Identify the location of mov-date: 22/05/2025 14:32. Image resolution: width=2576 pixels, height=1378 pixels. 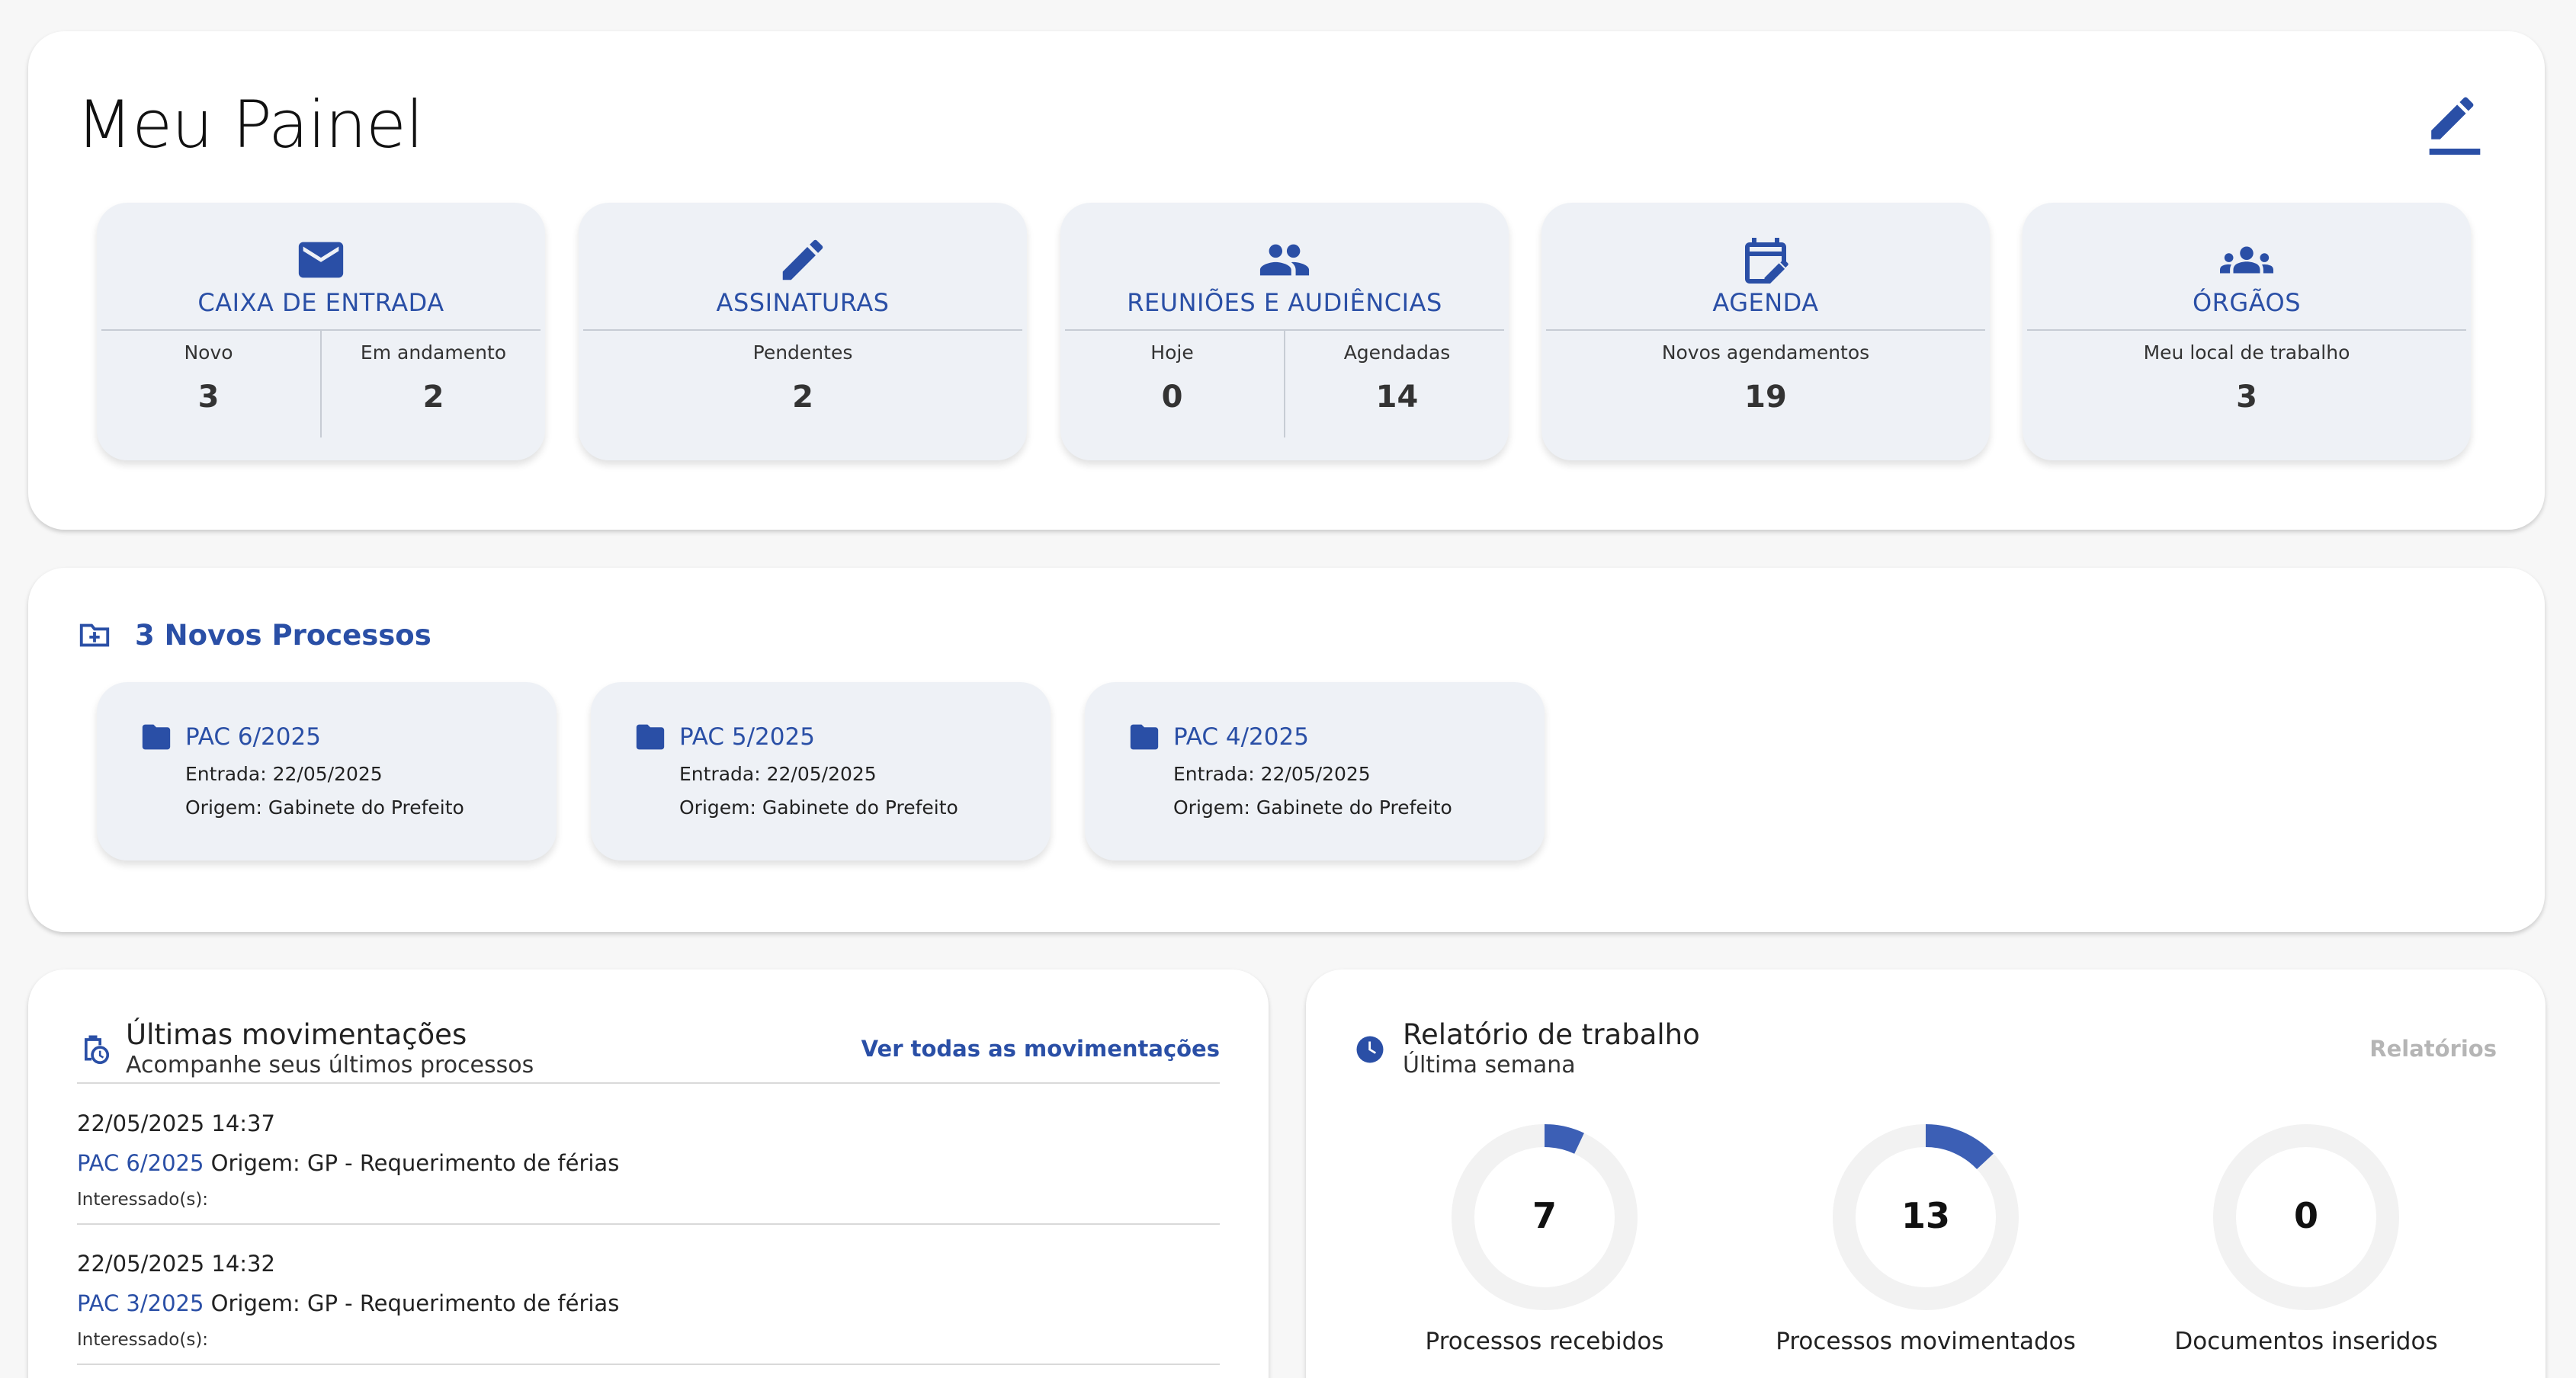
(176, 1264).